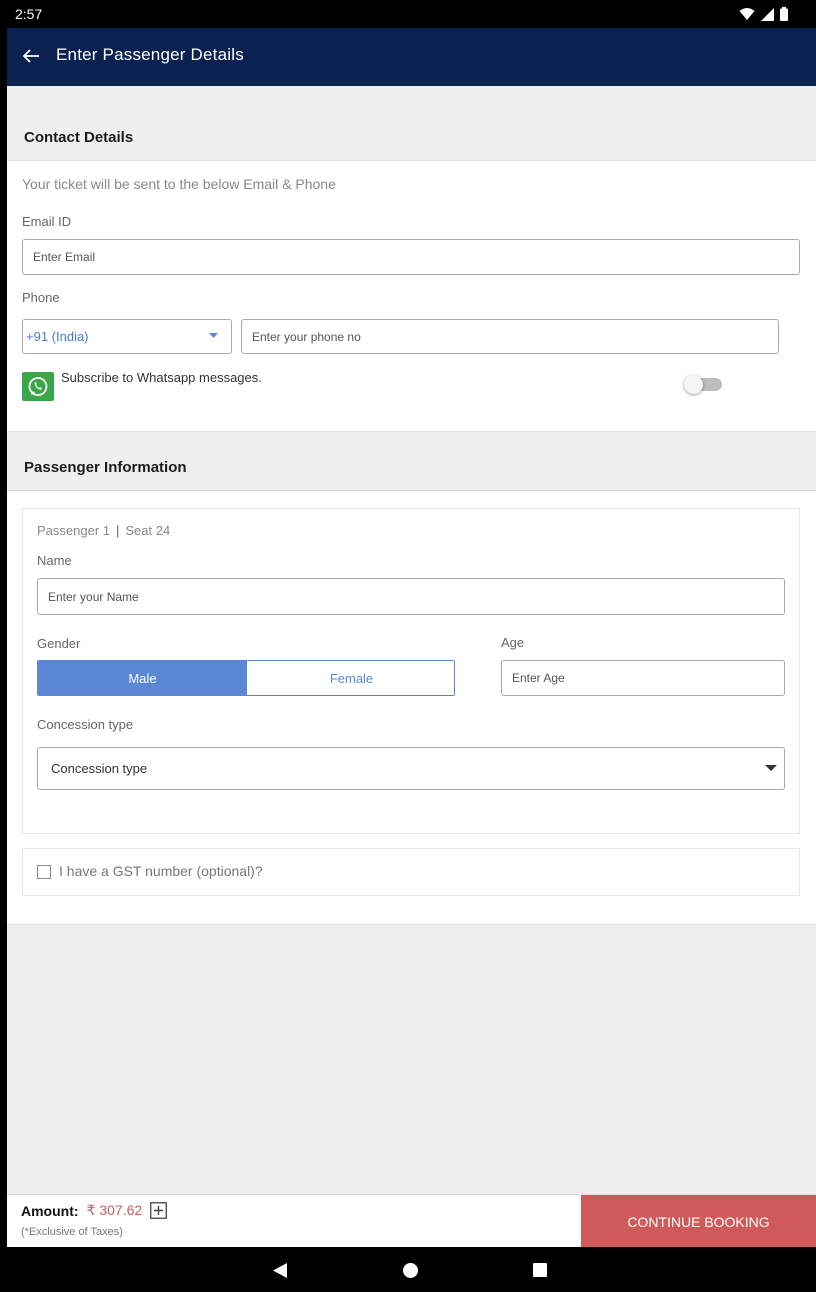  What do you see at coordinates (59, 643) in the screenshot?
I see `gender-label: Gender` at bounding box center [59, 643].